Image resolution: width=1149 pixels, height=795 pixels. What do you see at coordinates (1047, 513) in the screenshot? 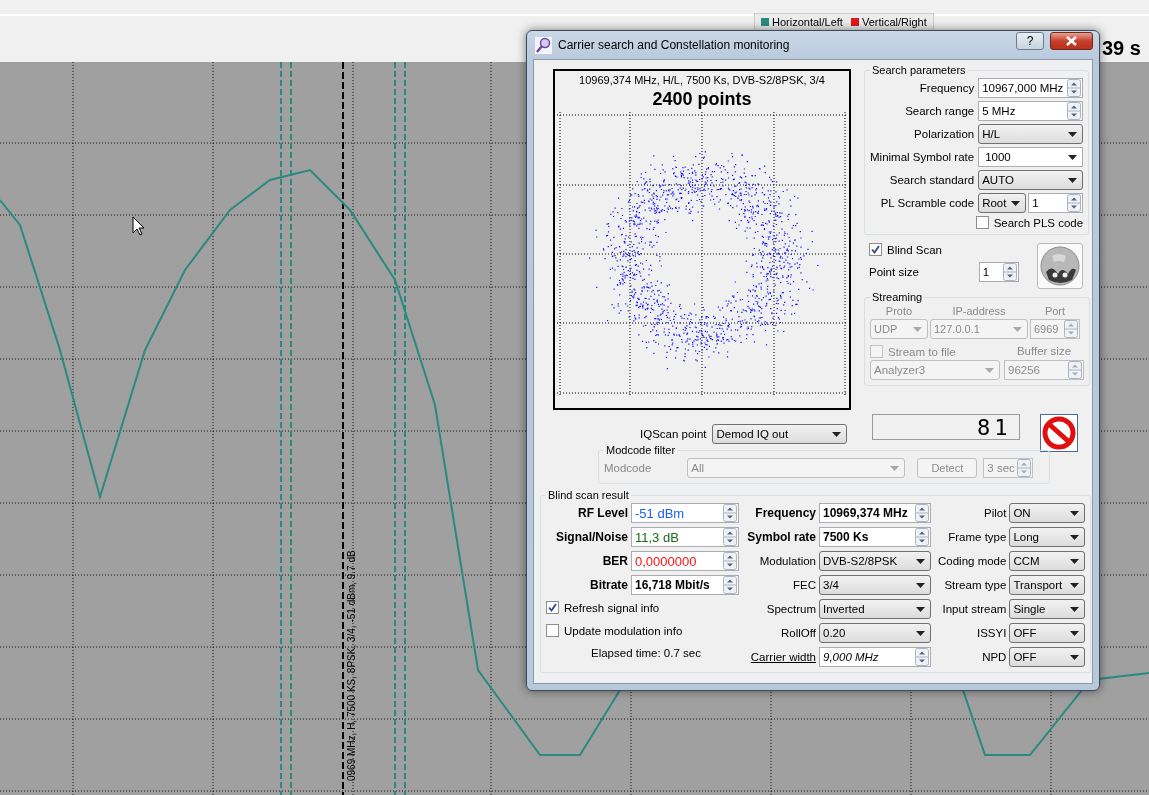
I see `dropdown: ON` at bounding box center [1047, 513].